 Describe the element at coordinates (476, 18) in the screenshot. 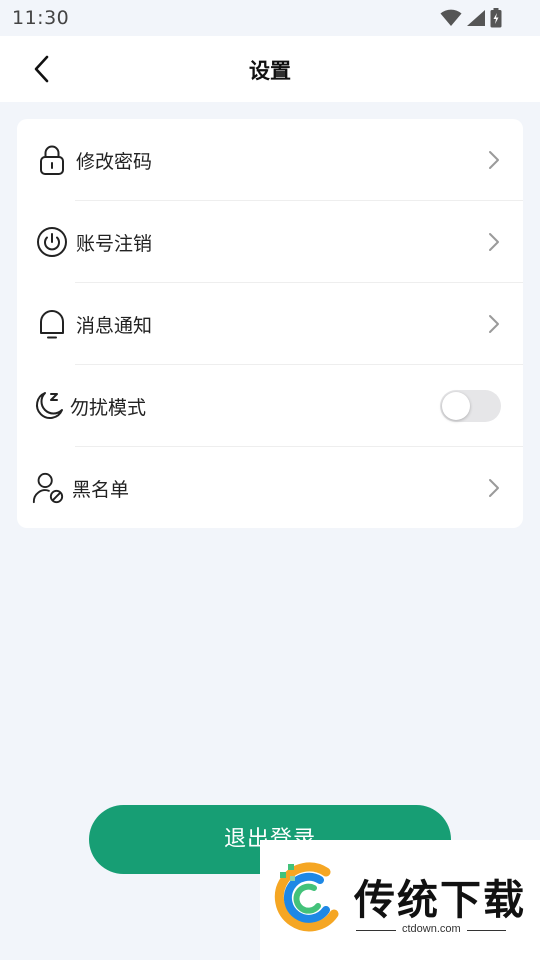

I see `signal-icon` at that location.